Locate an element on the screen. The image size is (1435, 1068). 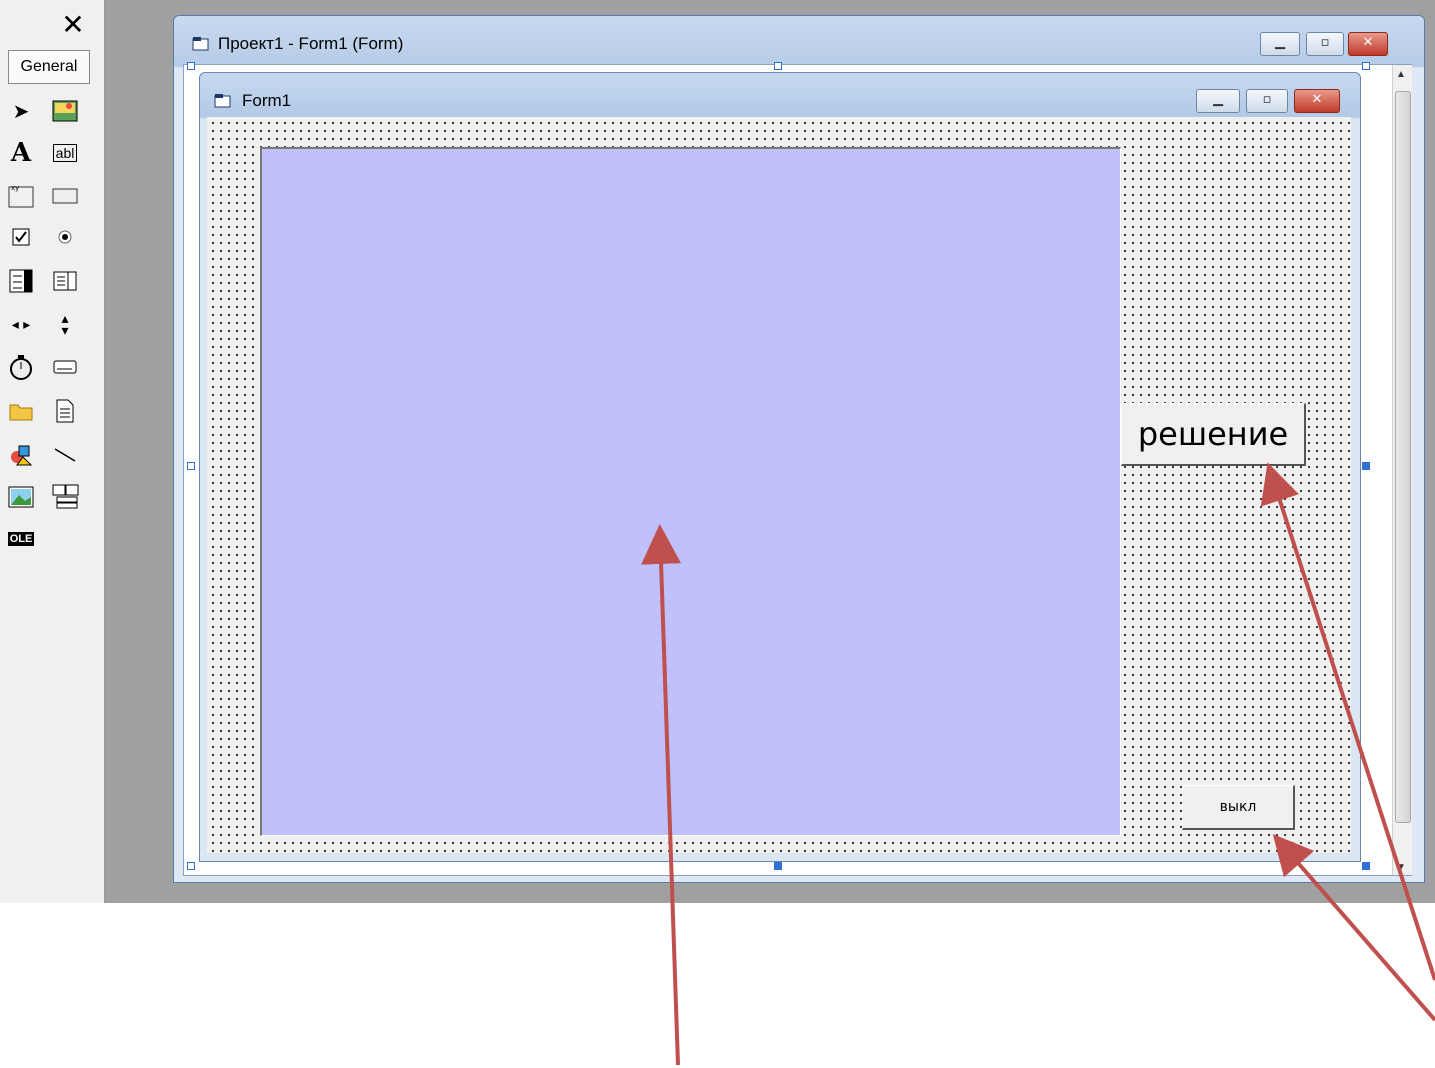
picturebox-icon is located at coordinates (65, 111).